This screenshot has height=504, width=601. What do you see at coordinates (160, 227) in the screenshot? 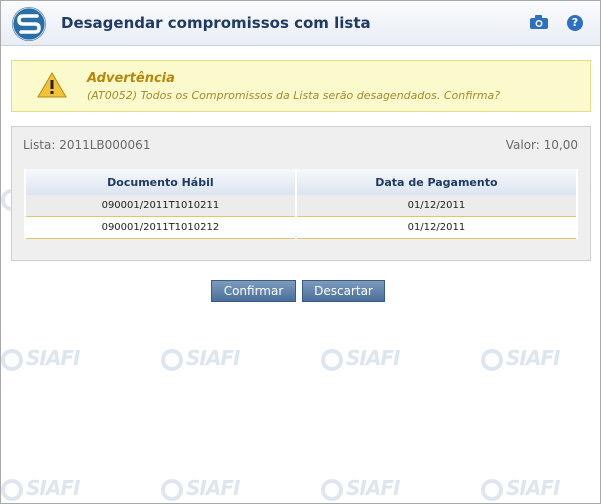
I see `cell-documento: 090001/2011T1010212` at bounding box center [160, 227].